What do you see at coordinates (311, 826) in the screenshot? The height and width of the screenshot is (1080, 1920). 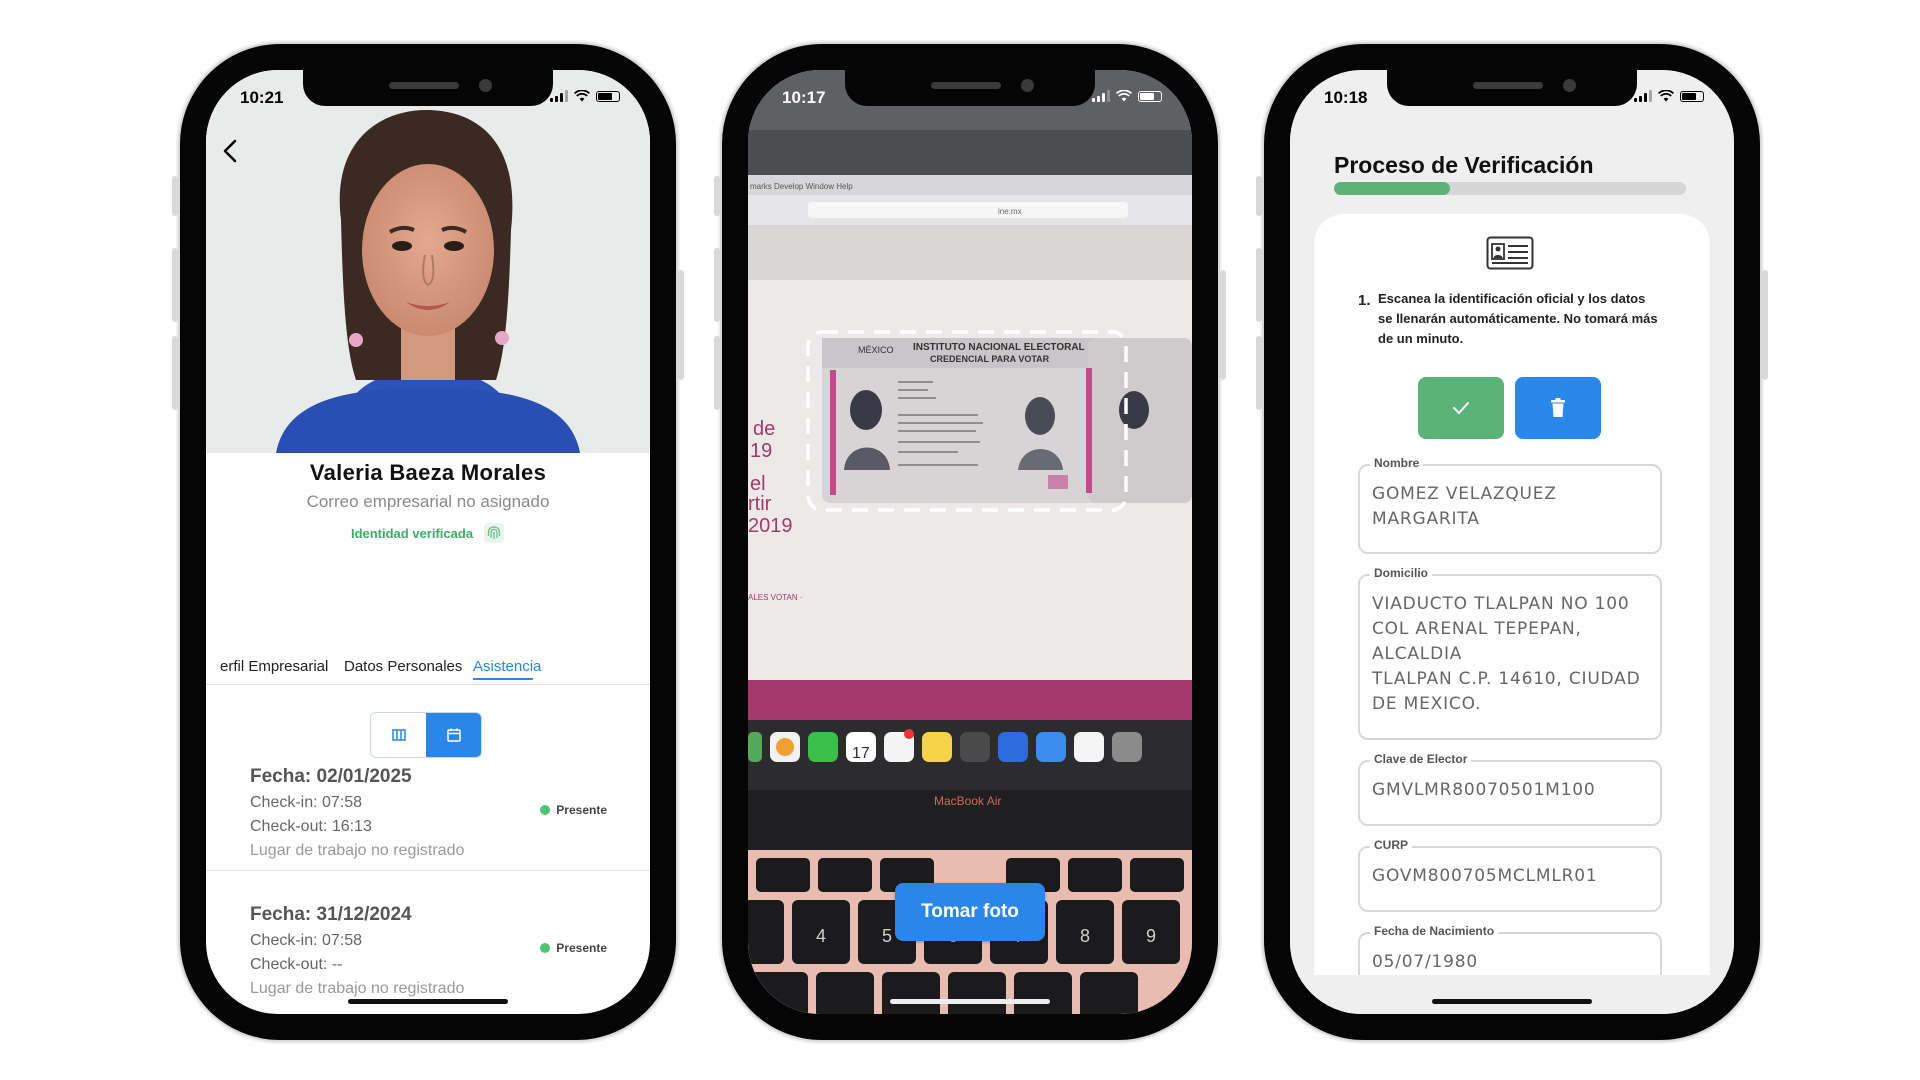 I see `record-checkout: Check-out: 16:13` at bounding box center [311, 826].